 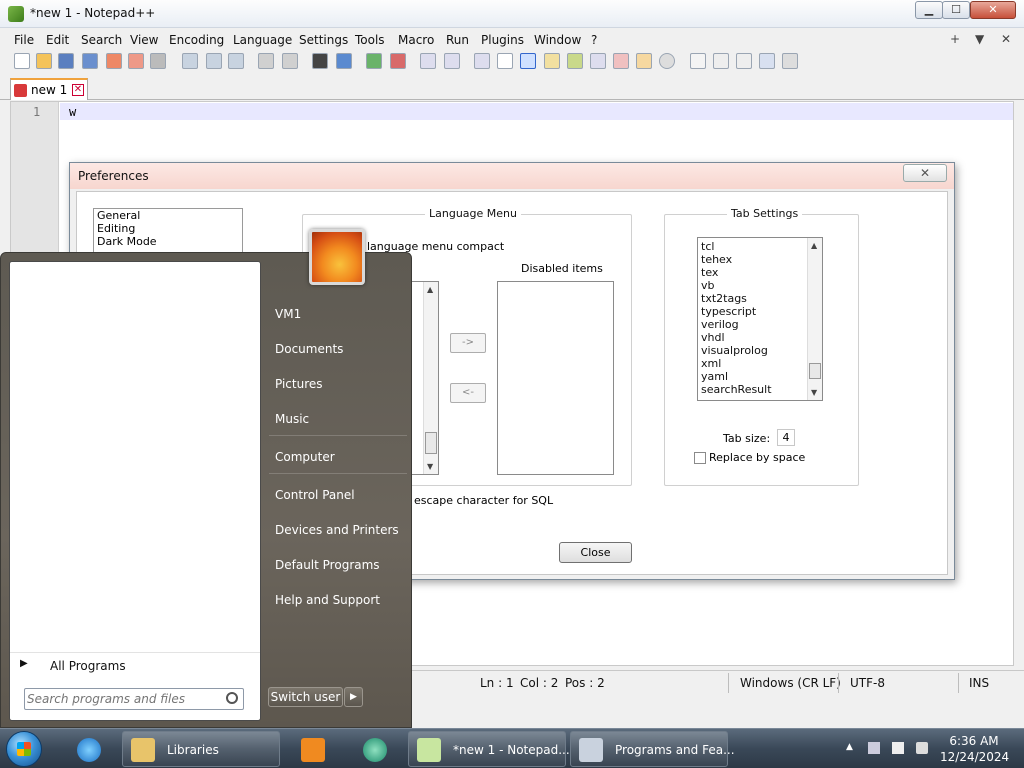 I want to click on list-item: tcl, so click(x=736, y=246).